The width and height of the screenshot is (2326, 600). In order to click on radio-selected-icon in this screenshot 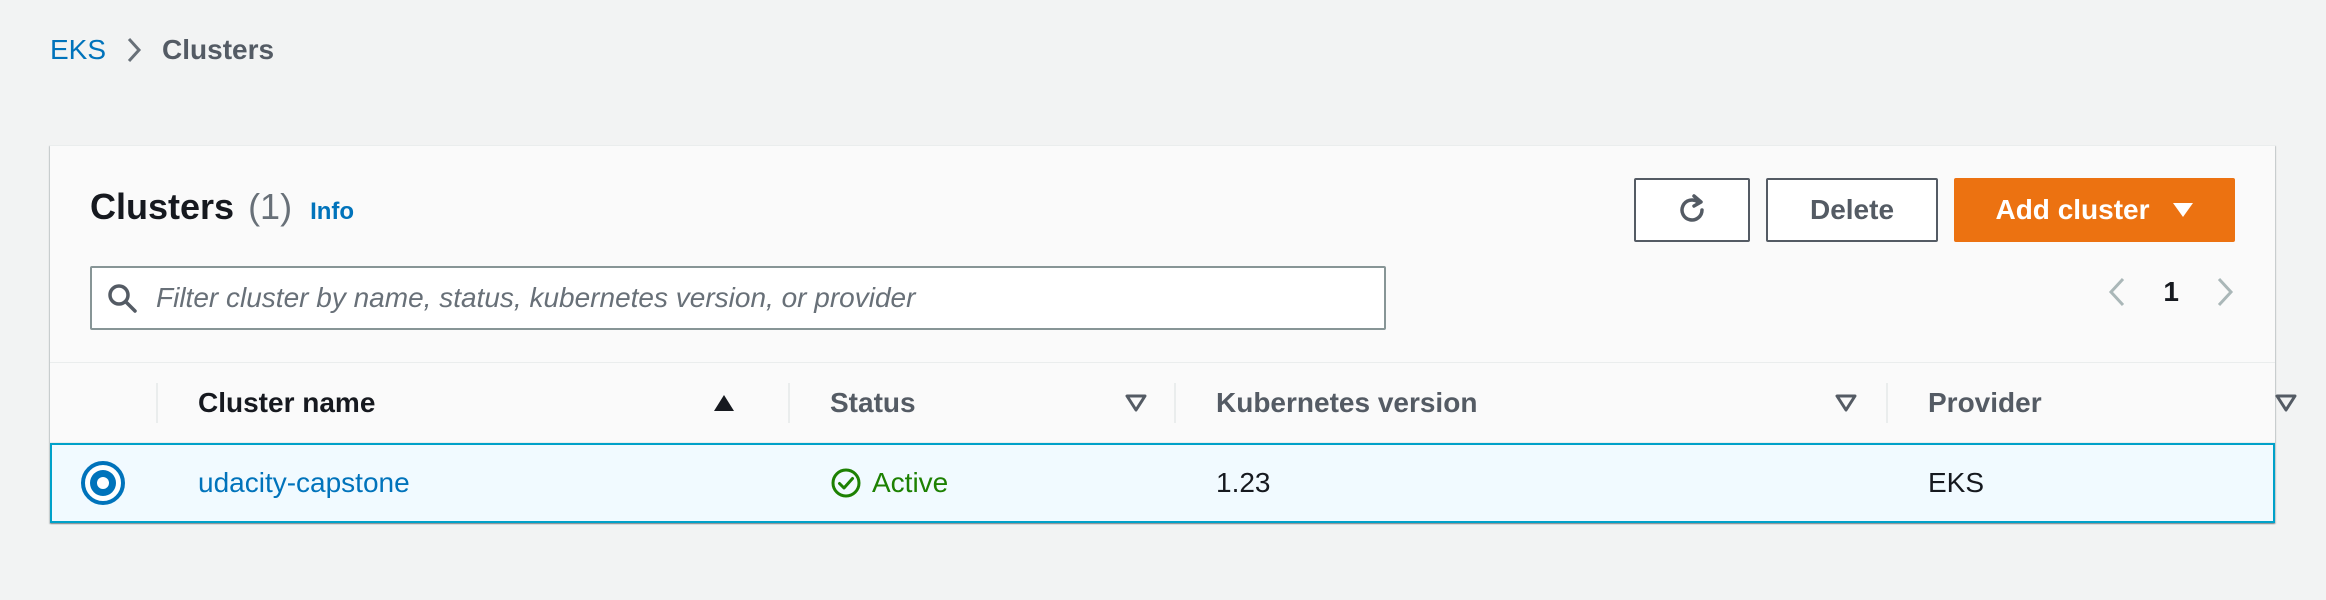, I will do `click(103, 483)`.